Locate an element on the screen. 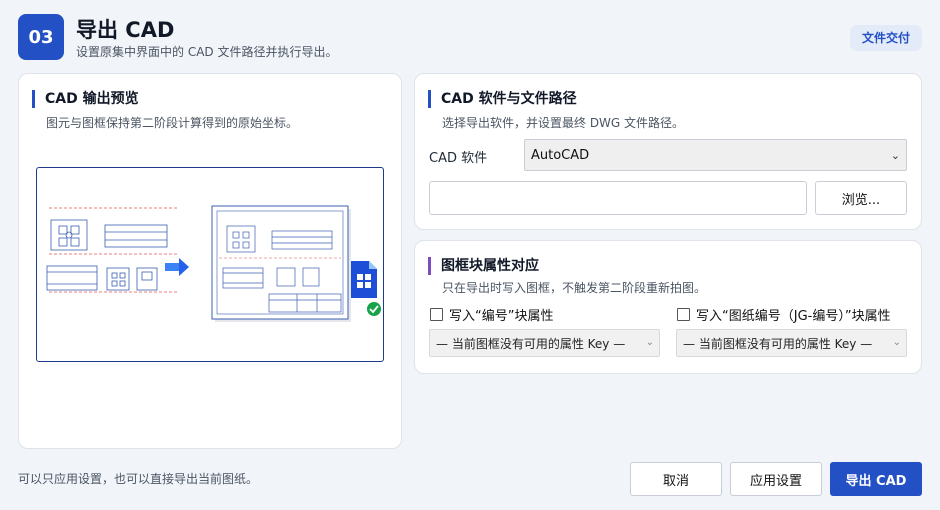 This screenshot has height=510, width=940. step-badge: 03 is located at coordinates (41, 37).